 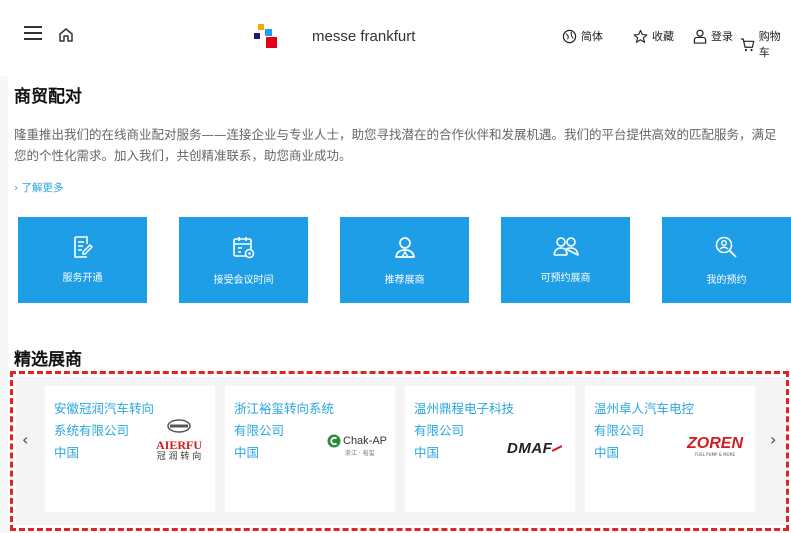 I want to click on login-link: 登录, so click(x=713, y=36).